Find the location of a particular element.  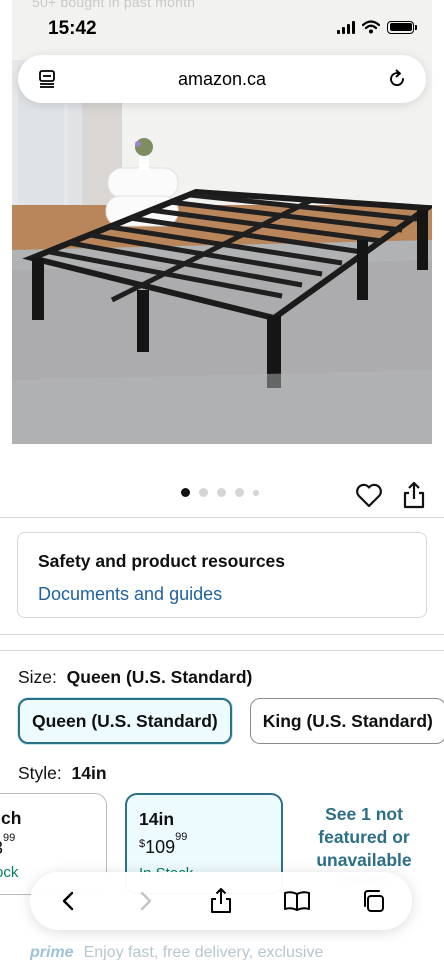

share-button is located at coordinates (221, 901).